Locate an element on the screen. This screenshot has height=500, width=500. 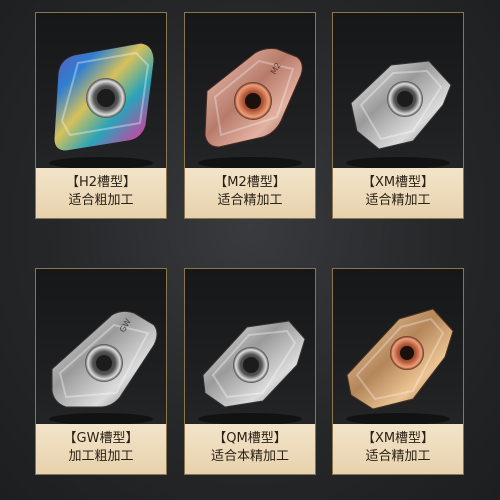
insert-rose-gold-icon: M2 is located at coordinates (250, 108).